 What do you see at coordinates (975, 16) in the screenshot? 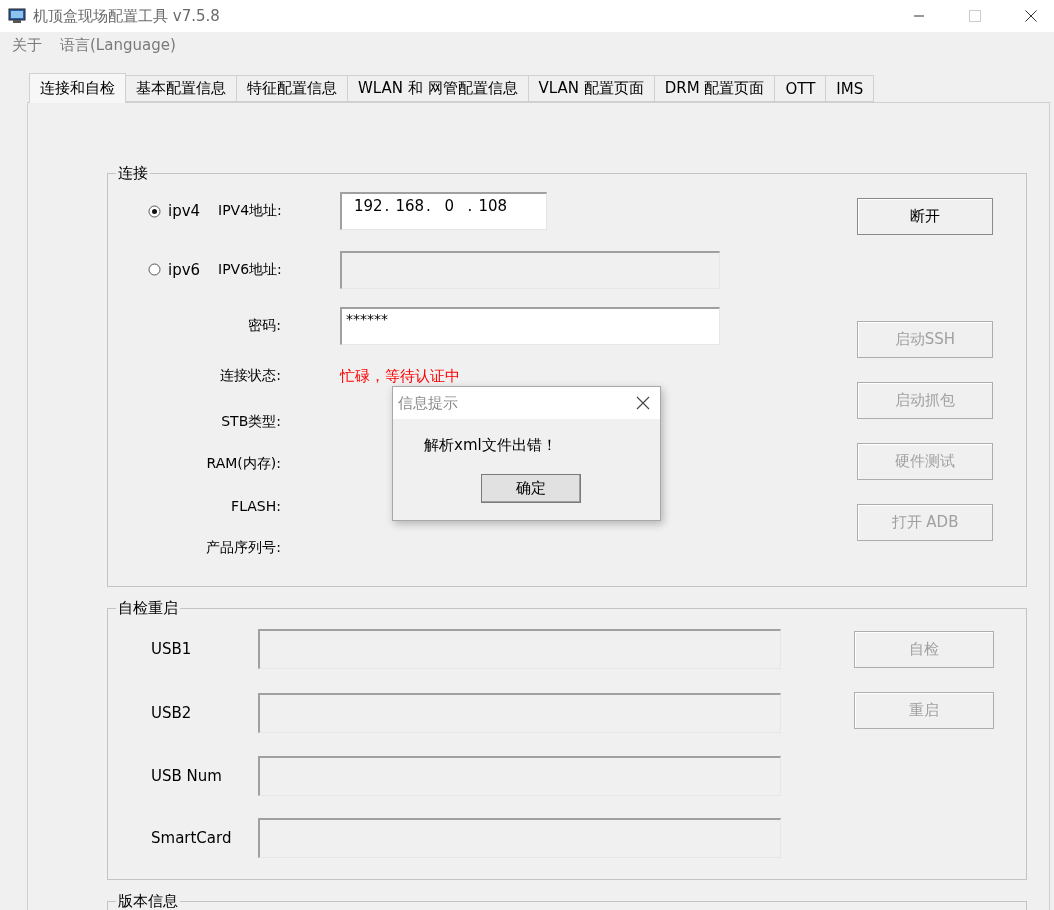
I see `maximize-icon` at bounding box center [975, 16].